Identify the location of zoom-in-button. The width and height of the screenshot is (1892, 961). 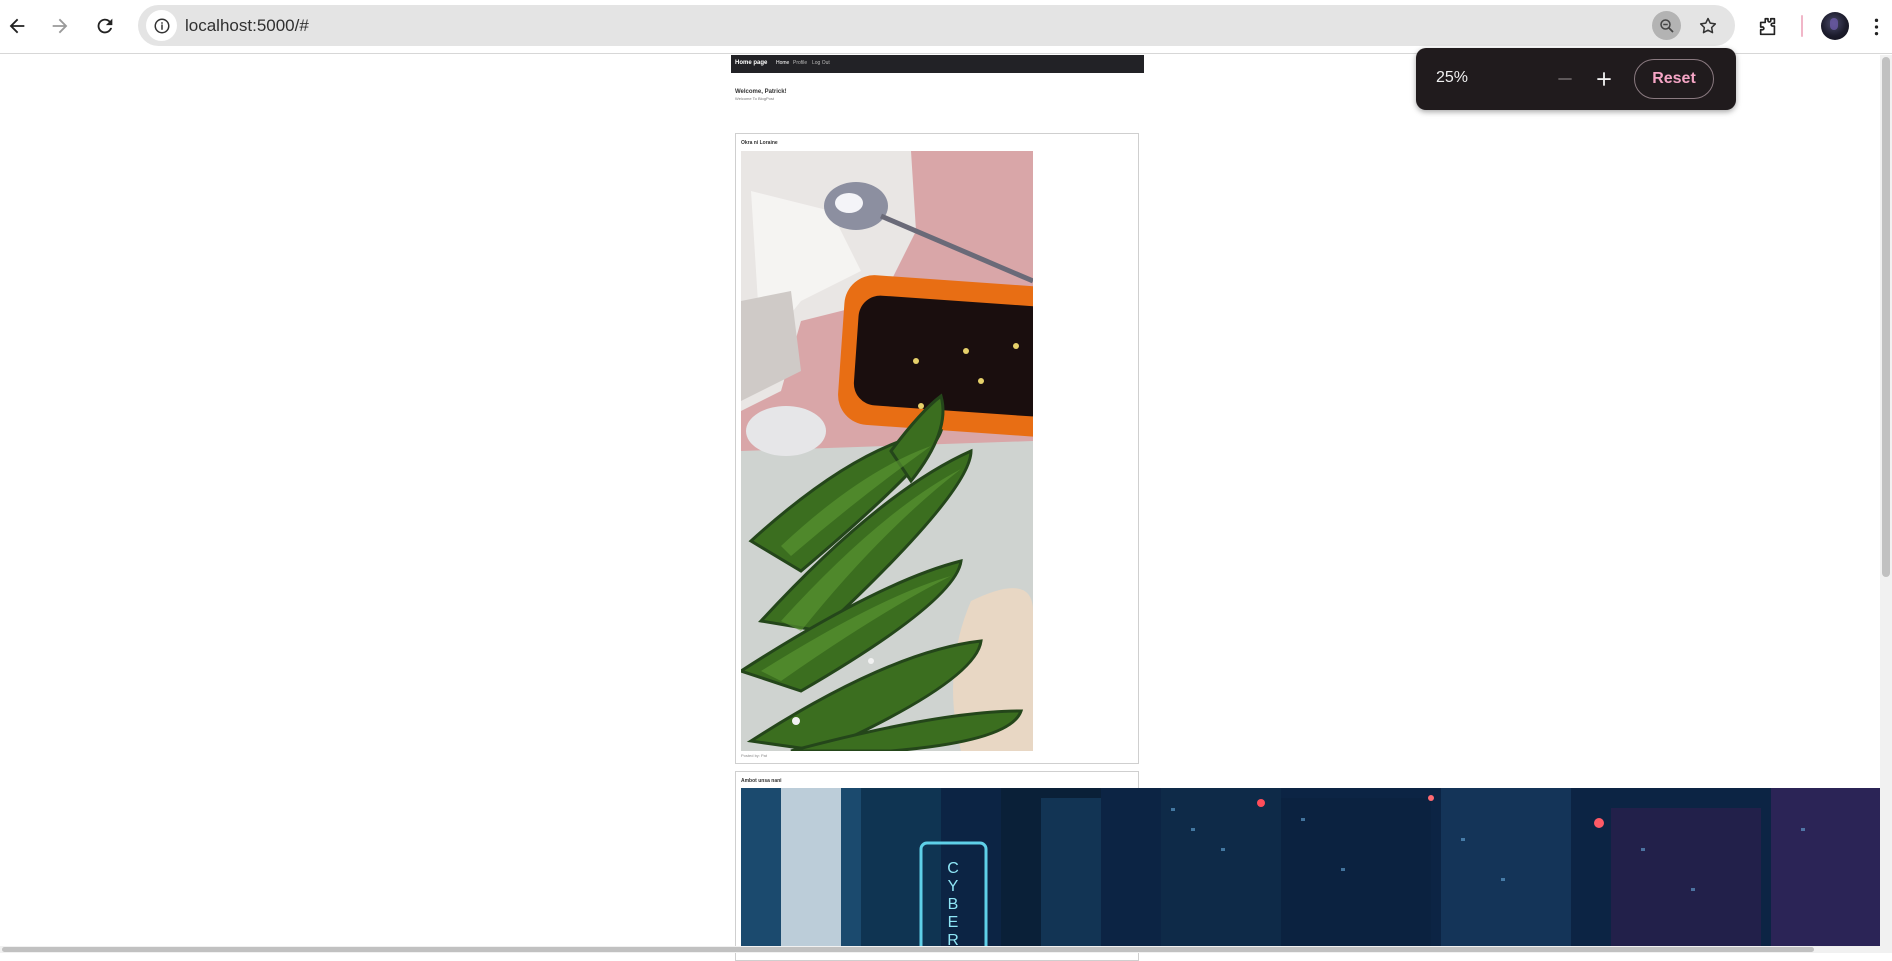
(1604, 79).